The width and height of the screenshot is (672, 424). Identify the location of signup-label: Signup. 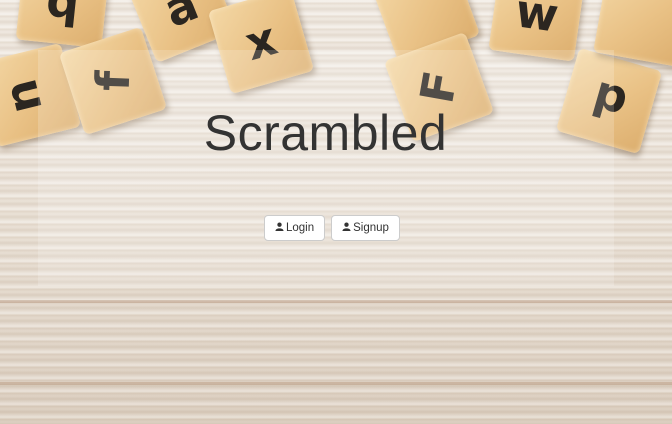
(371, 228).